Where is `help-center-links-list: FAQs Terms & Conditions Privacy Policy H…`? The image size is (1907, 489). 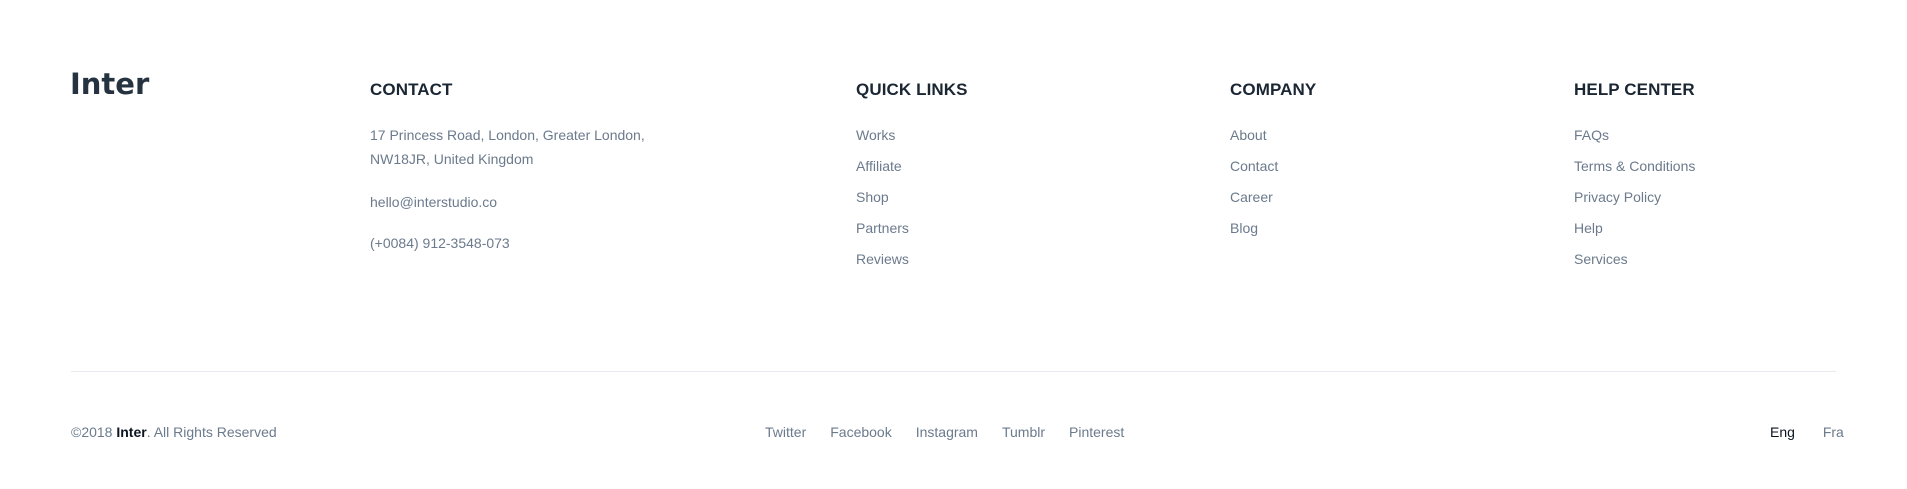 help-center-links-list: FAQs Terms & Conditions Privacy Policy H… is located at coordinates (1634, 204).